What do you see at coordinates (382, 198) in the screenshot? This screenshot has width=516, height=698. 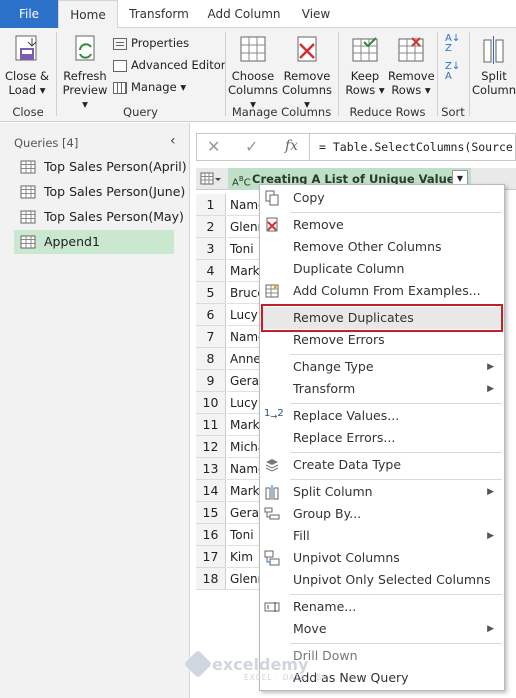 I see `menu-copy: Copy` at bounding box center [382, 198].